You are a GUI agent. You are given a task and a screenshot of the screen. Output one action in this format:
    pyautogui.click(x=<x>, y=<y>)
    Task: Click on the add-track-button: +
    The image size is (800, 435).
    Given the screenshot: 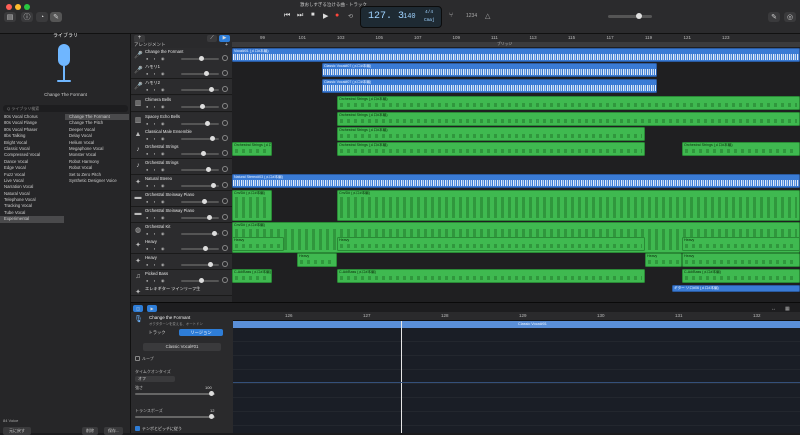 What is the action you would take?
    pyautogui.click(x=139, y=38)
    